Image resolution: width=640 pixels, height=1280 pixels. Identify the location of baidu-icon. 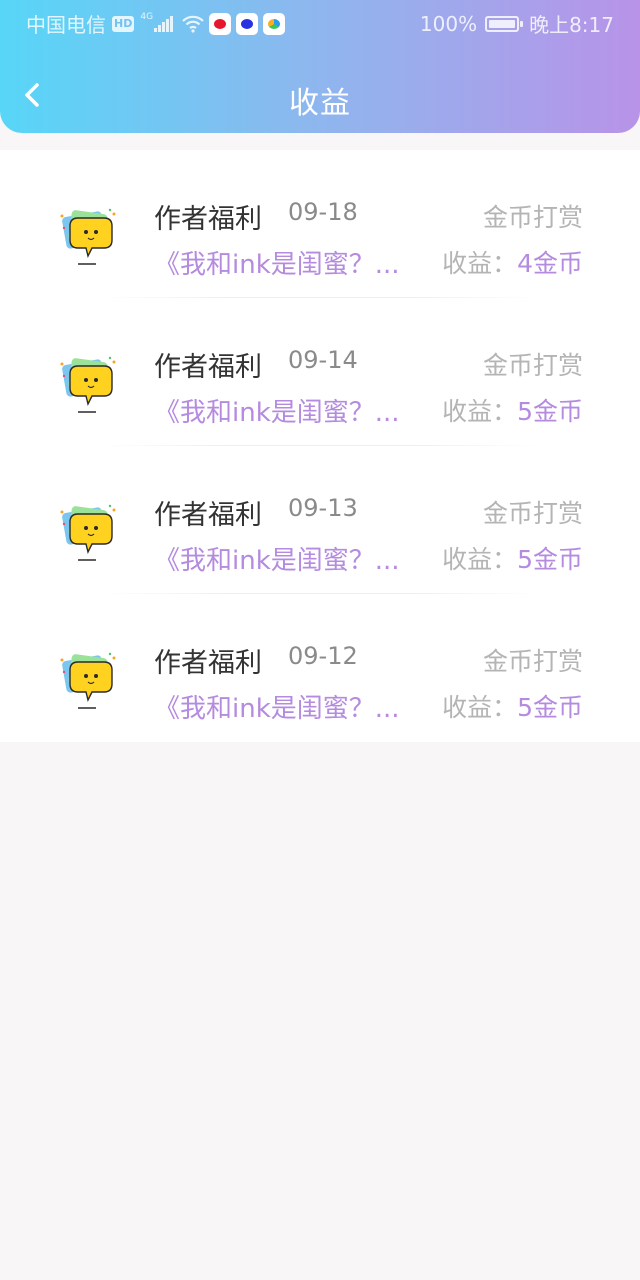
(247, 23).